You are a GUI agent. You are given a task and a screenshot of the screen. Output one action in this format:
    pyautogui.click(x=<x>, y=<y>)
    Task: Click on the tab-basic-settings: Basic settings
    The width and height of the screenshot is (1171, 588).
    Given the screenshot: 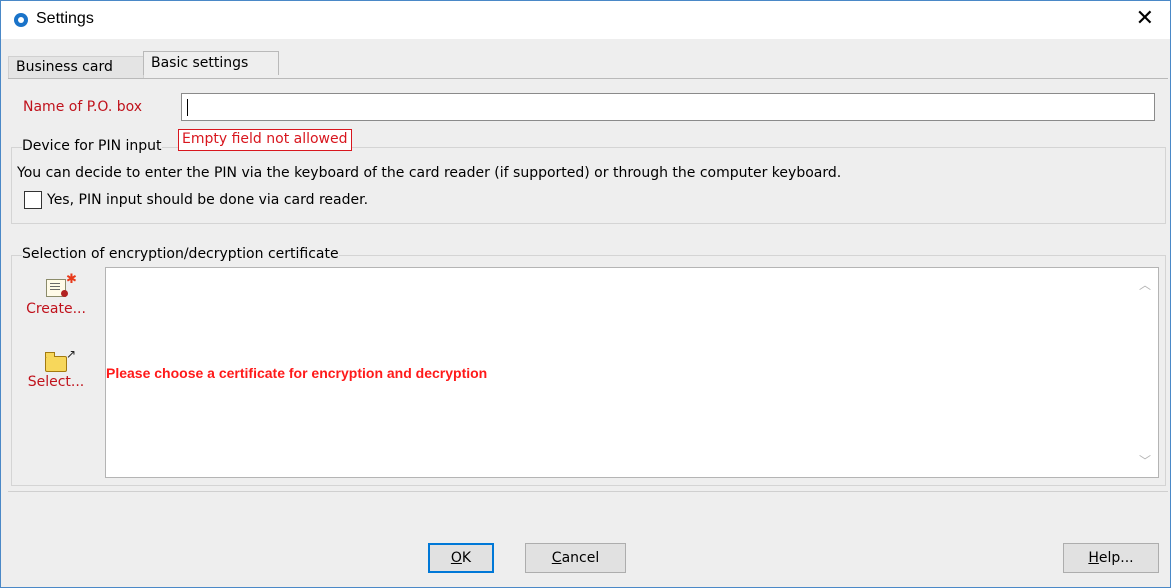 What is the action you would take?
    pyautogui.click(x=211, y=63)
    